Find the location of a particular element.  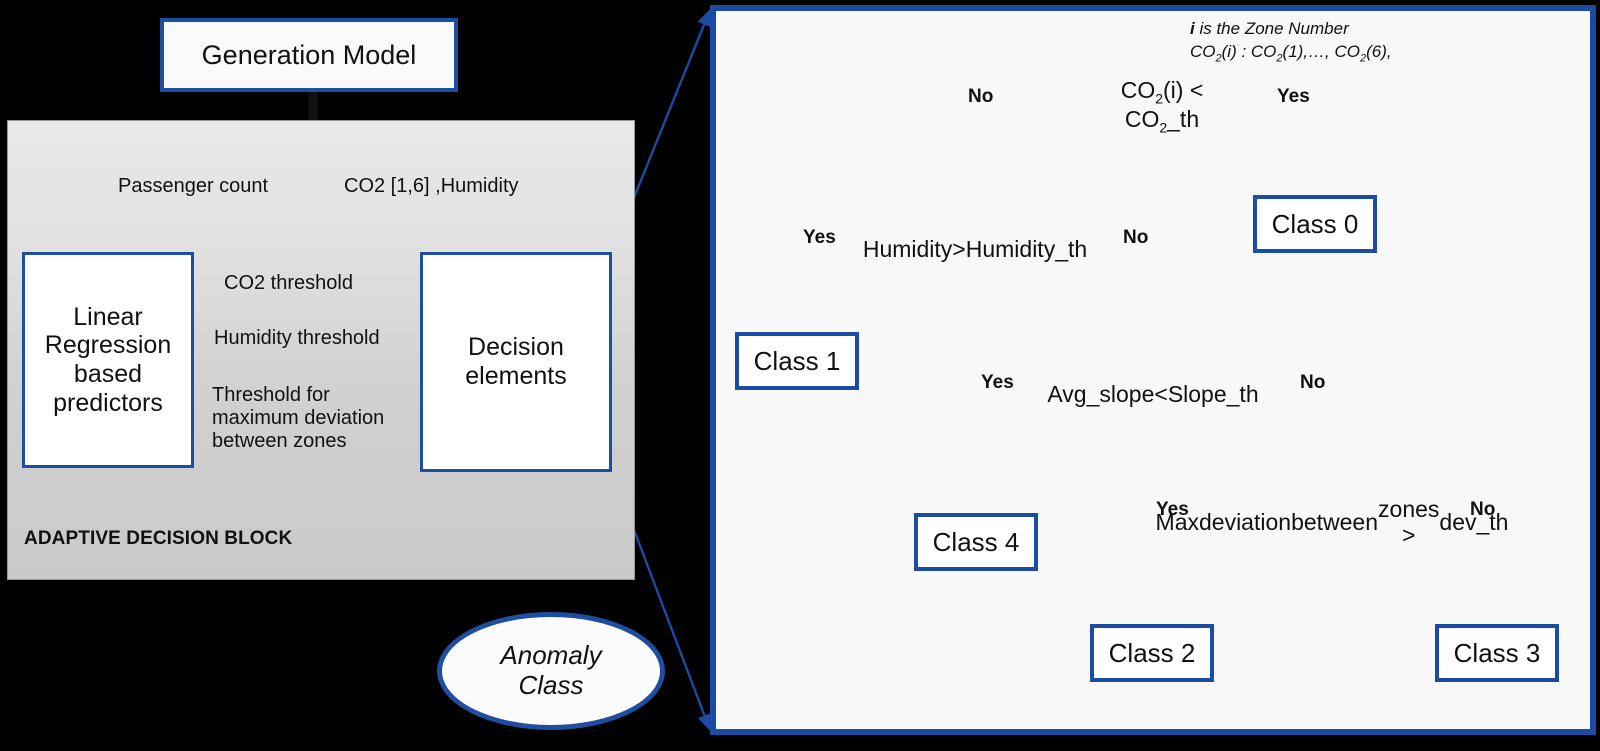

edge-label-passenger-count: Passenger count is located at coordinates (193, 186).